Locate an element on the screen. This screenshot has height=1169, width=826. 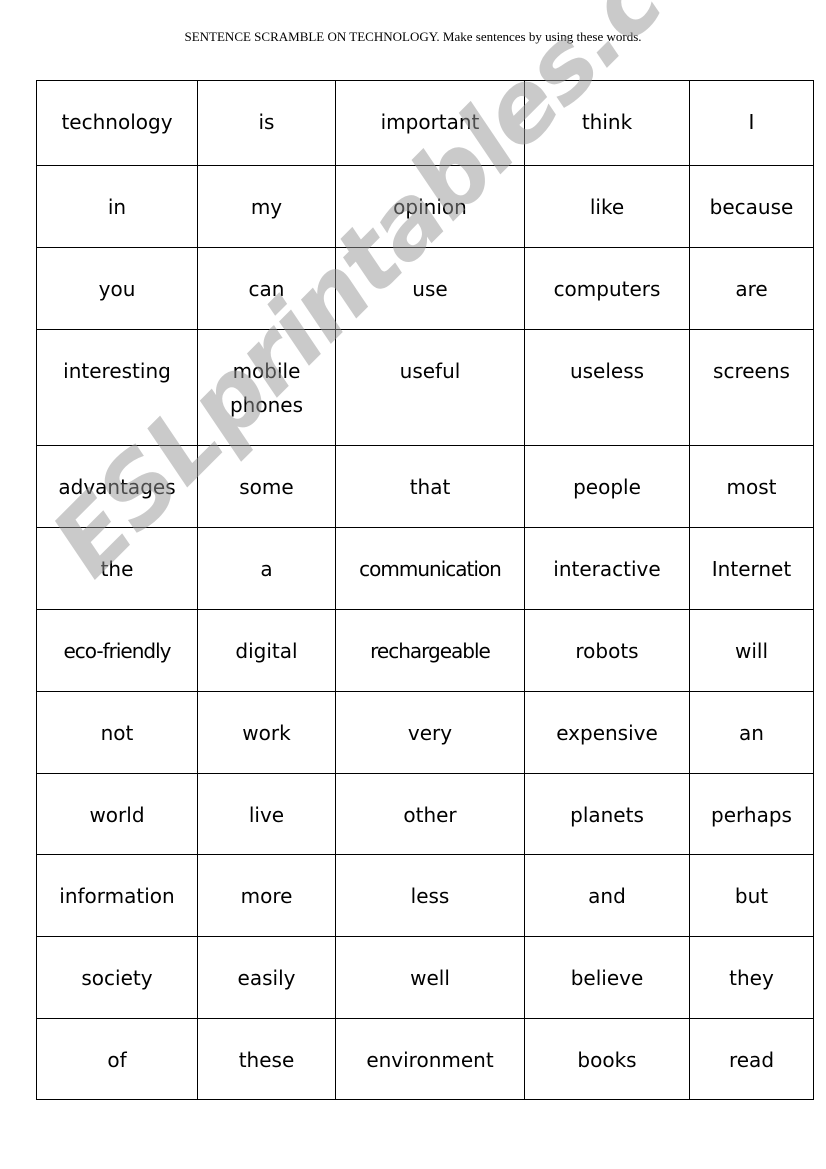
word-card: can is located at coordinates (266, 288).